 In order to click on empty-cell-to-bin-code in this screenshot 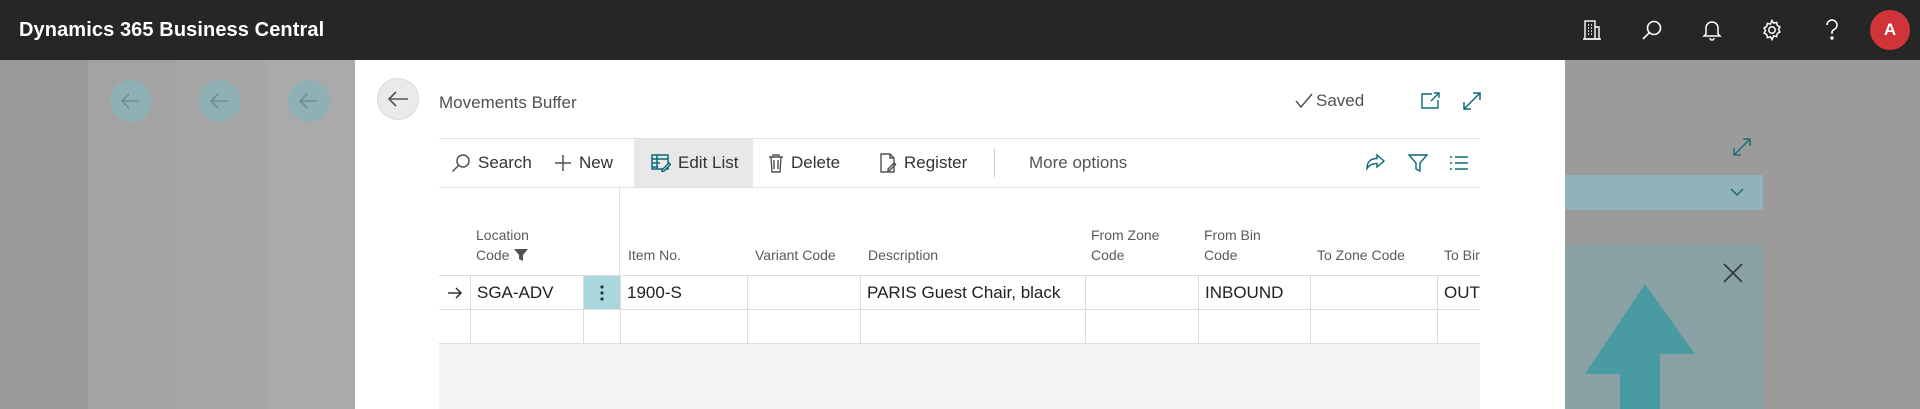, I will do `click(1458, 326)`.